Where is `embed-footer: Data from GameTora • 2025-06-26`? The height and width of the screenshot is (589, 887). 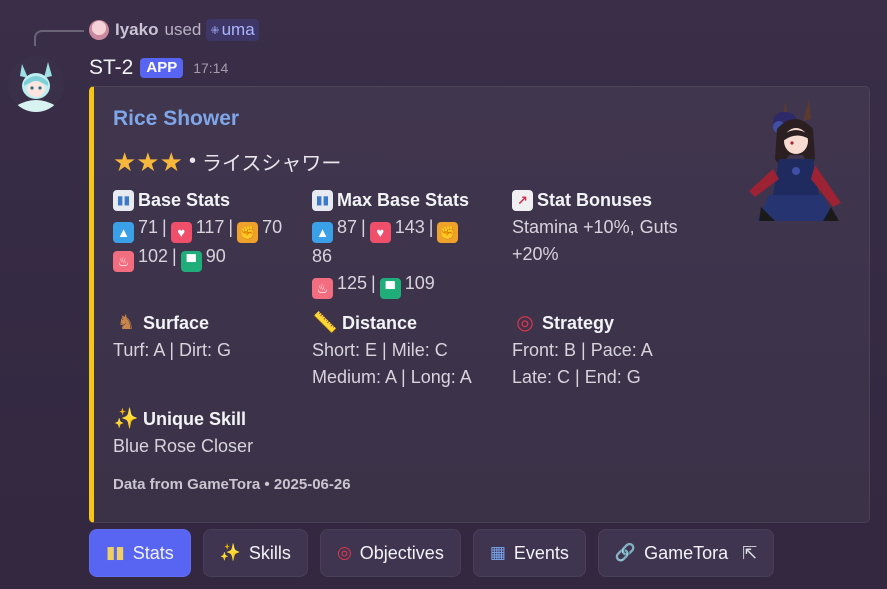
embed-footer: Data from GameTora • 2025-06-26 is located at coordinates (232, 484).